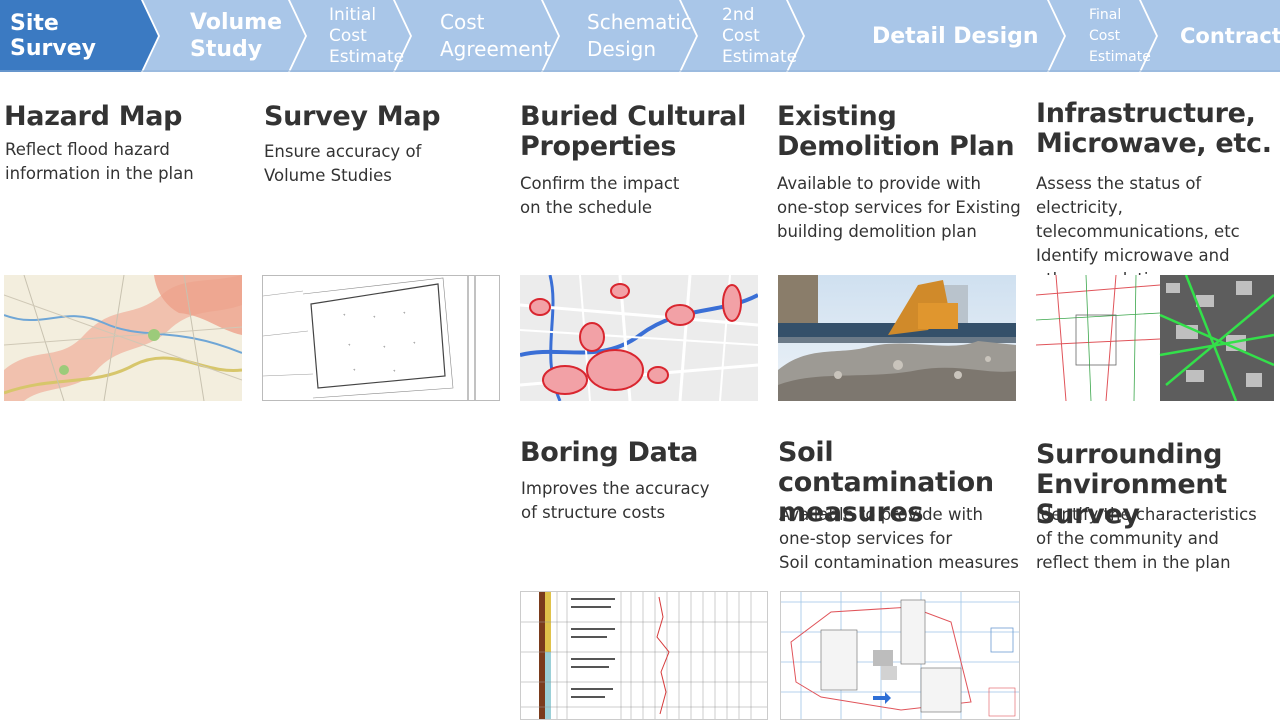  I want to click on step-cost-agreement: Cost Agreement, so click(497, 36).